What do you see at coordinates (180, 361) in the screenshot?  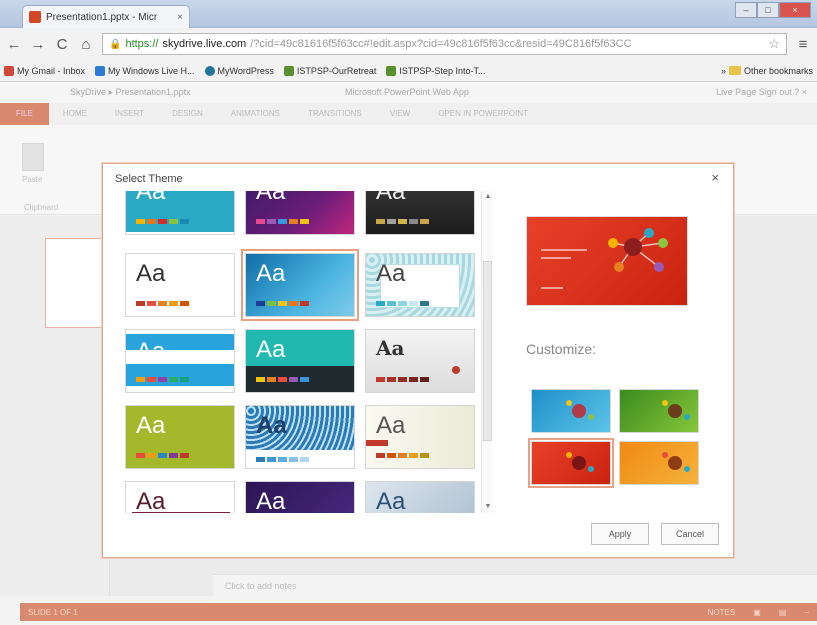 I see `theme-blue-bands: Aa` at bounding box center [180, 361].